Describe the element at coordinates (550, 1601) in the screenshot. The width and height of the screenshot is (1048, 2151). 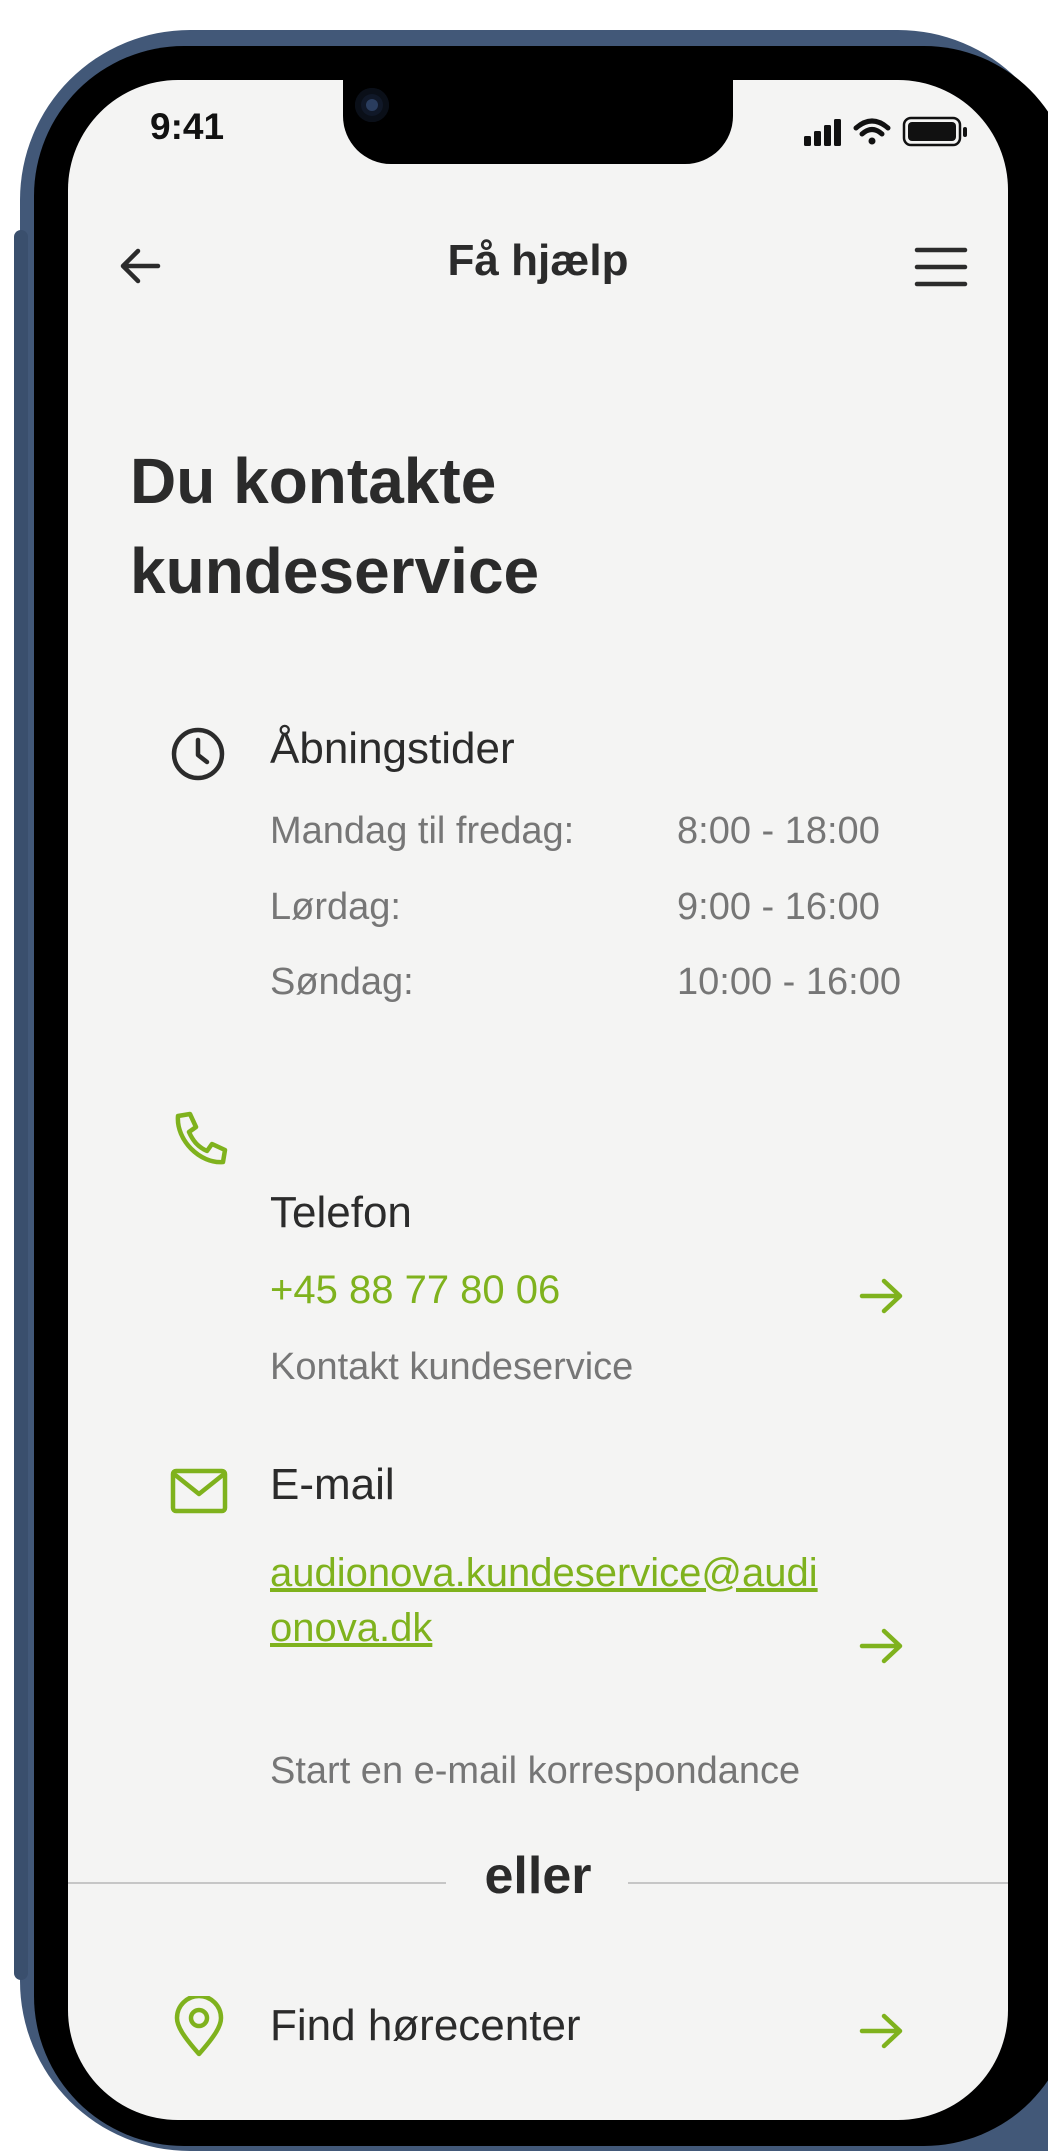
I see `email-address-link: audionova.kundeservice@audionova.dk` at that location.